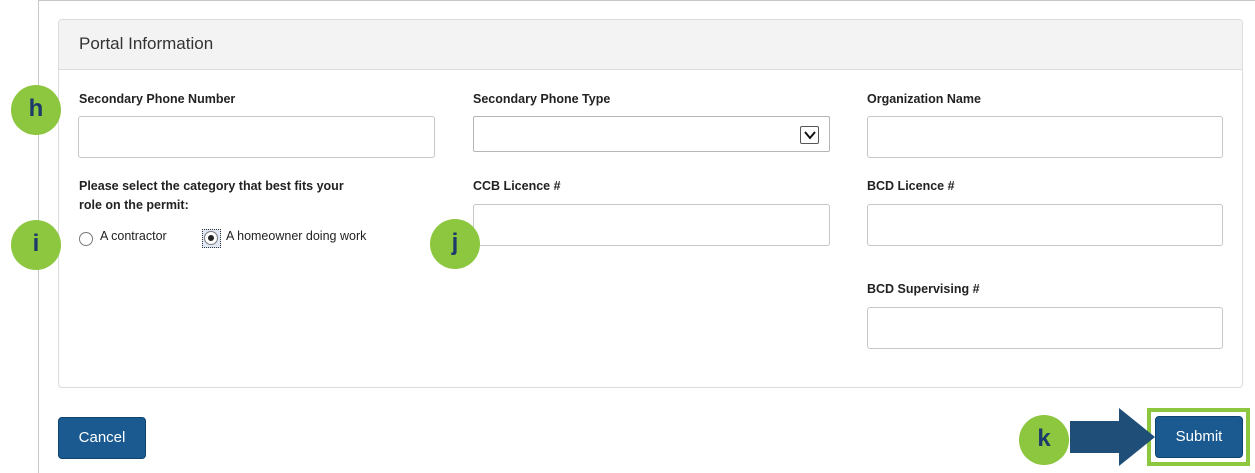 The height and width of the screenshot is (473, 1255). I want to click on organization-name-label: Organization Name, so click(924, 99).